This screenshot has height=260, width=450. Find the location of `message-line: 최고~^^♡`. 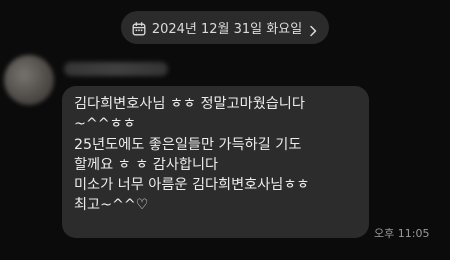

message-line: 최고~^^♡ is located at coordinates (111, 205).